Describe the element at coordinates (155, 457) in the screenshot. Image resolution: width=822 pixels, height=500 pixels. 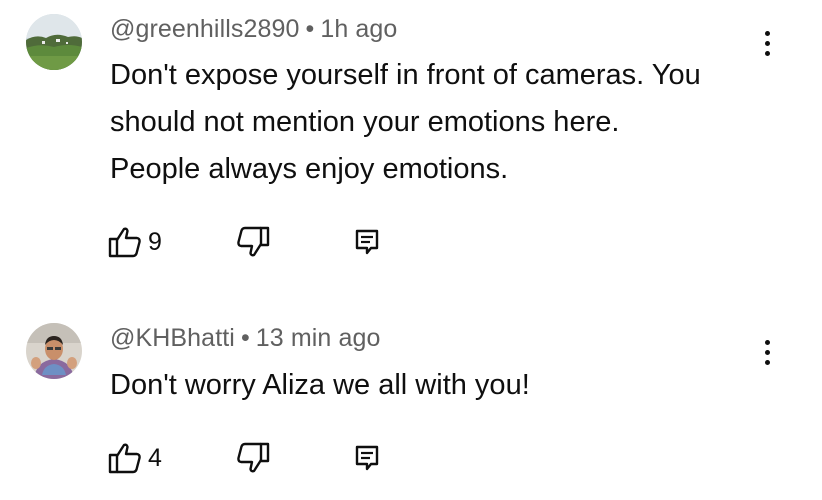
I see `like-count: 4` at that location.